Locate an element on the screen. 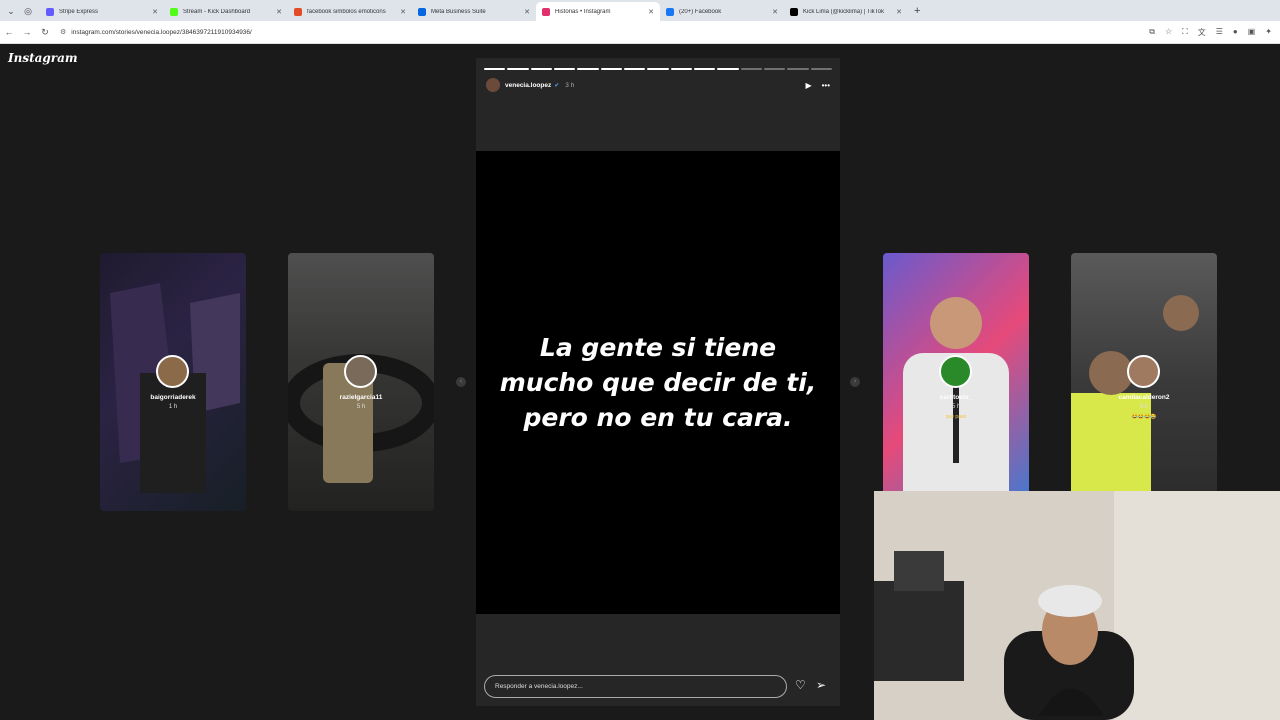 Image resolution: width=1280 pixels, height=720 pixels. story-header: venecia.loopez ✔ 3 h ▶ ••• is located at coordinates (658, 85).